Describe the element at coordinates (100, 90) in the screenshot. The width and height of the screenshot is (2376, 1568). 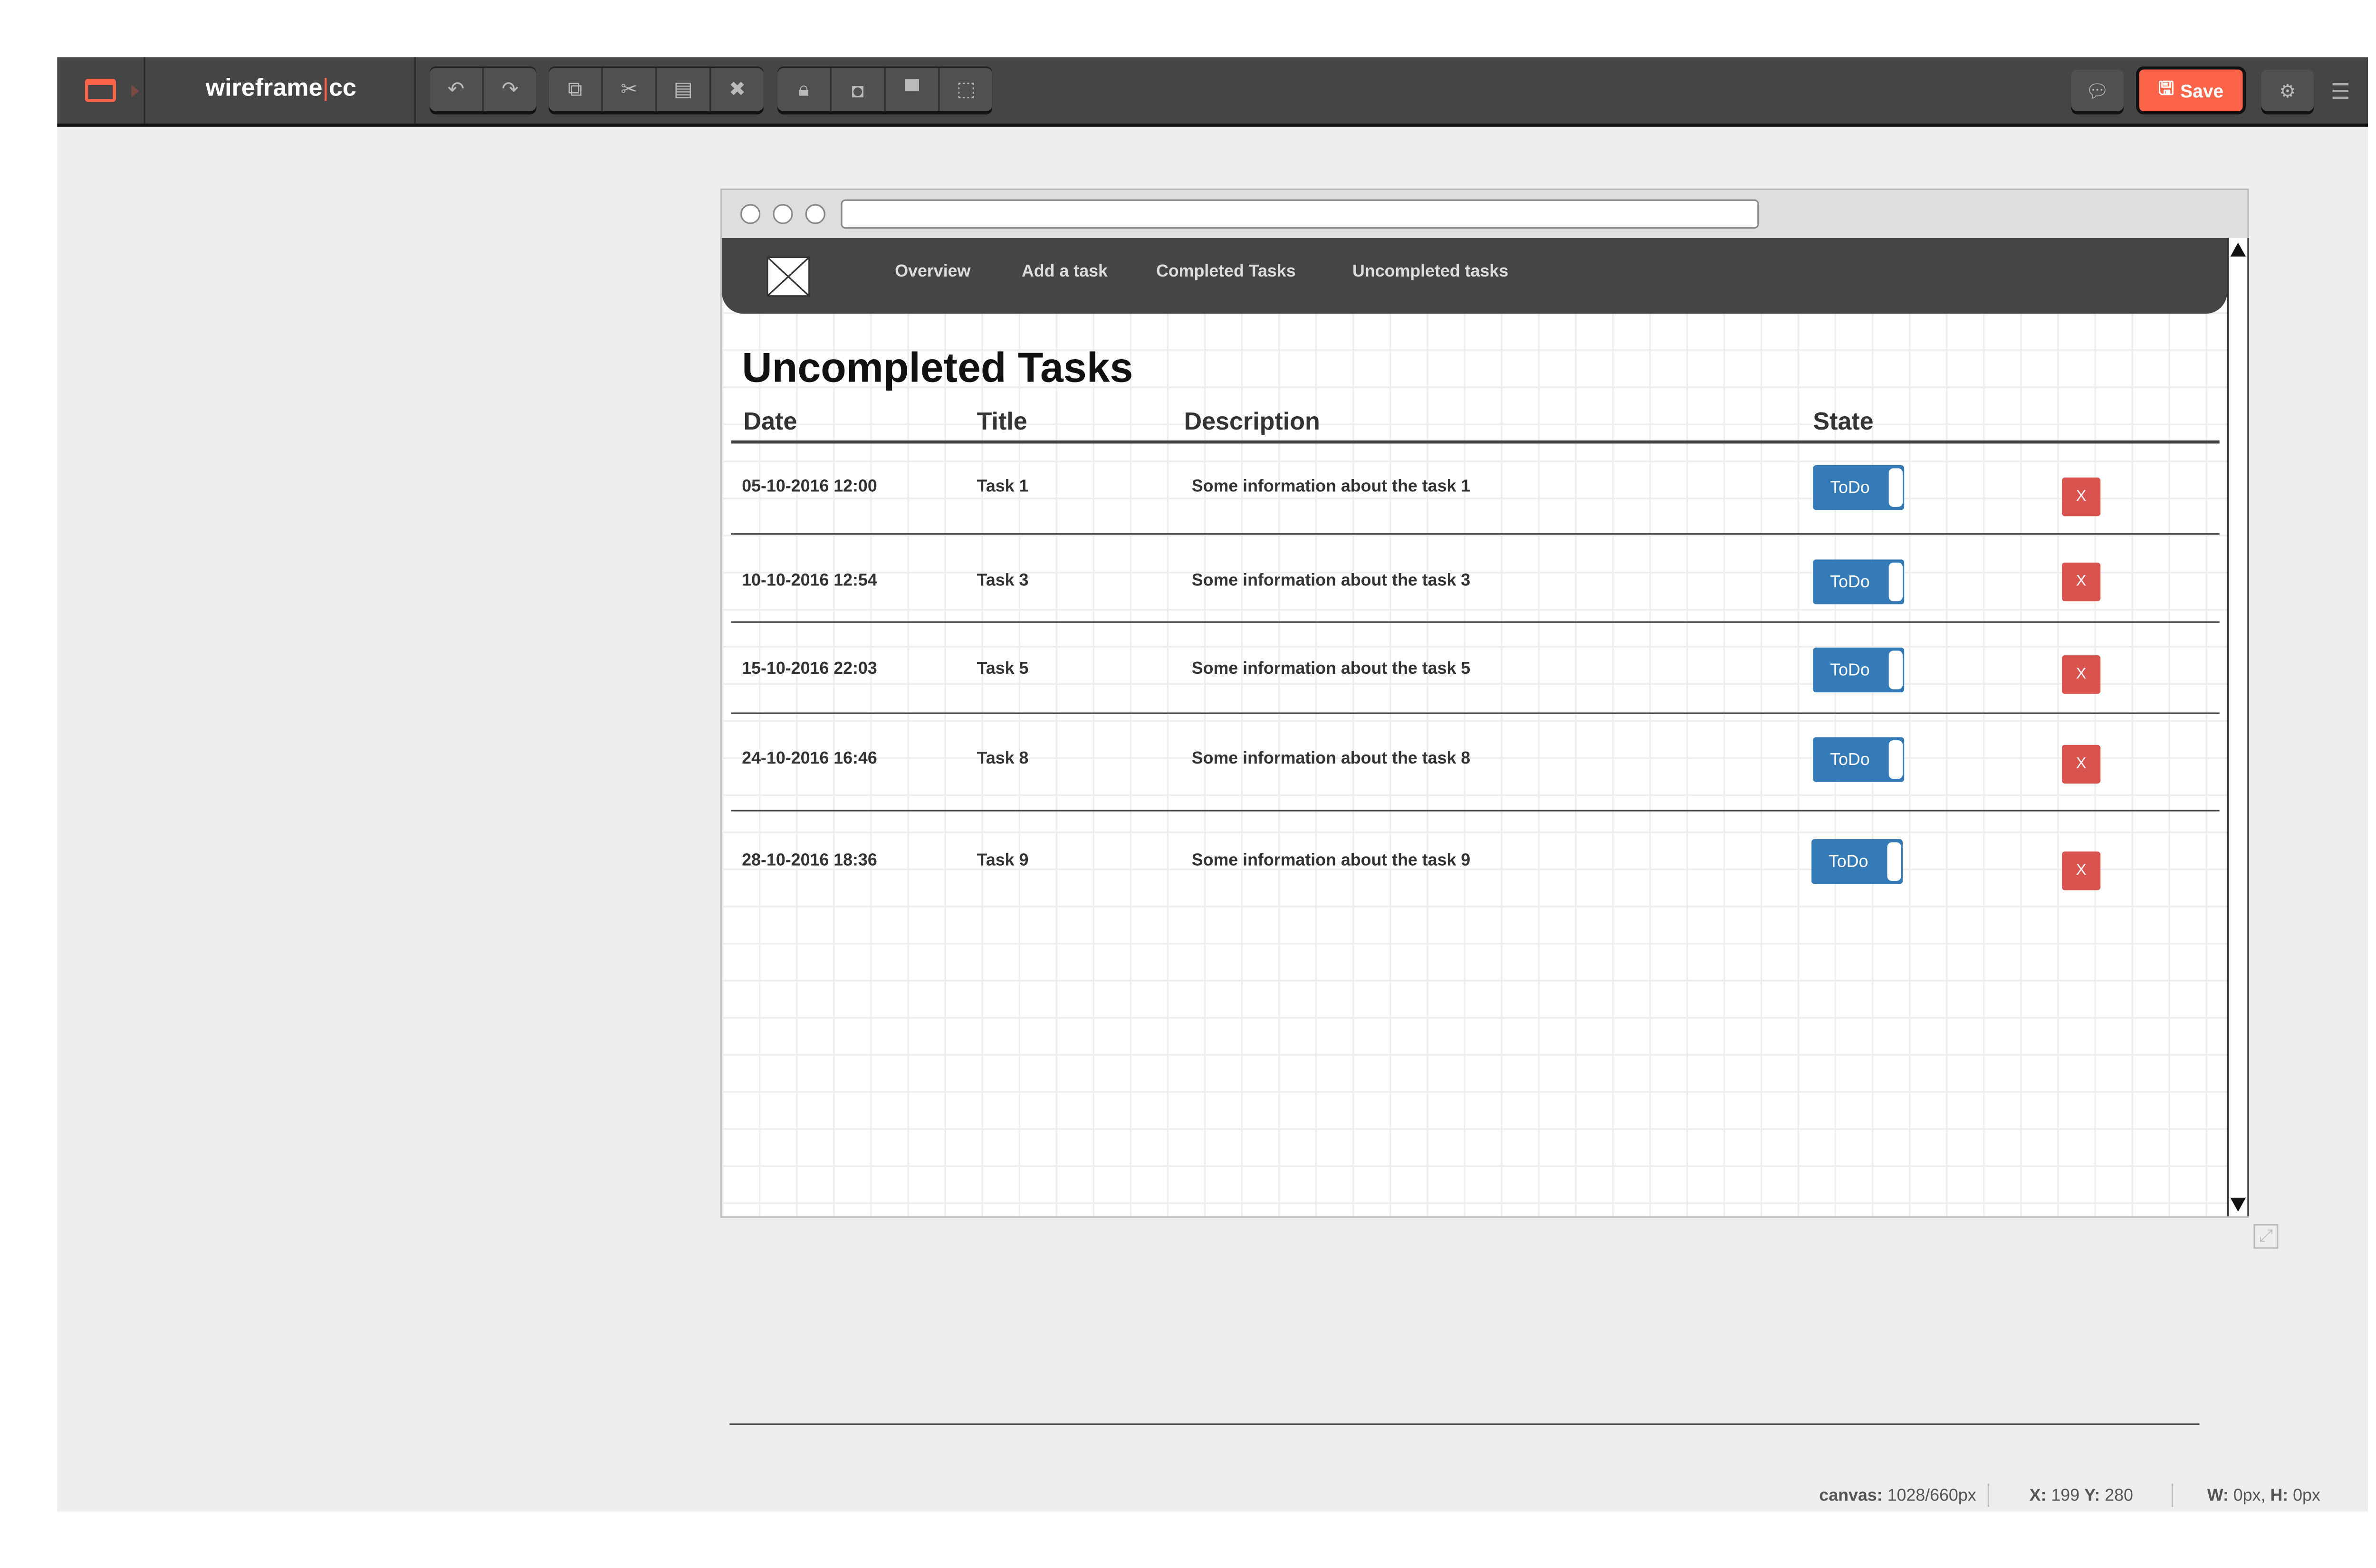
I see `app-logo-icon` at that location.